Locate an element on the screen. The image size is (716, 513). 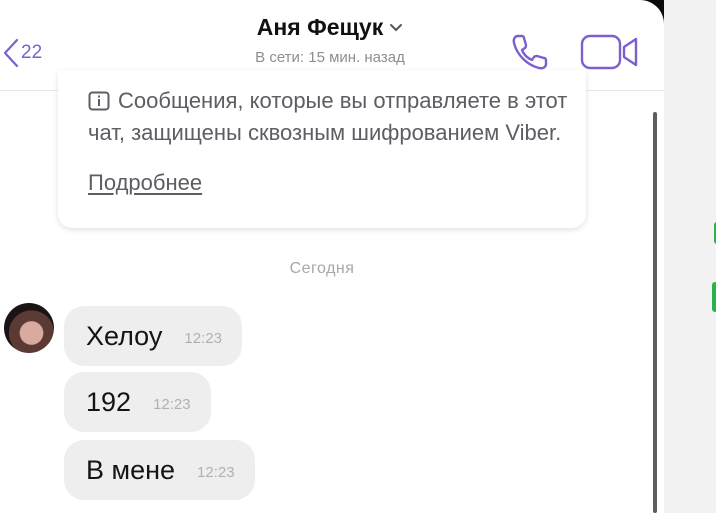
message-text: В мене is located at coordinates (131, 469).